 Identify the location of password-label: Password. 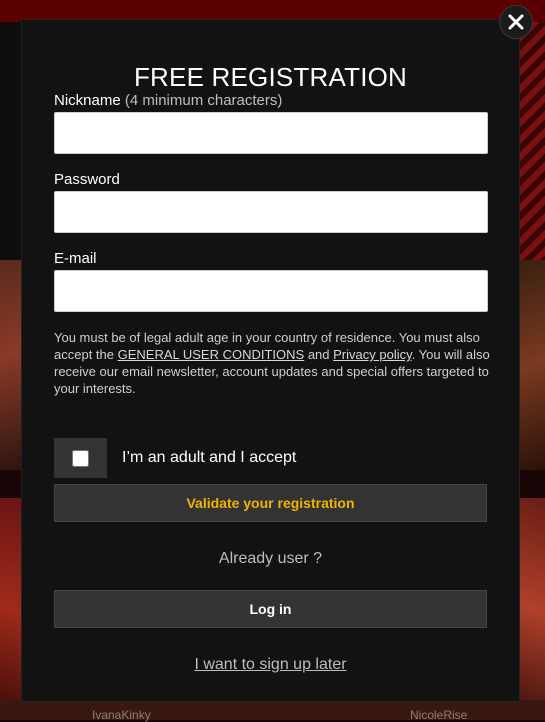
(87, 179).